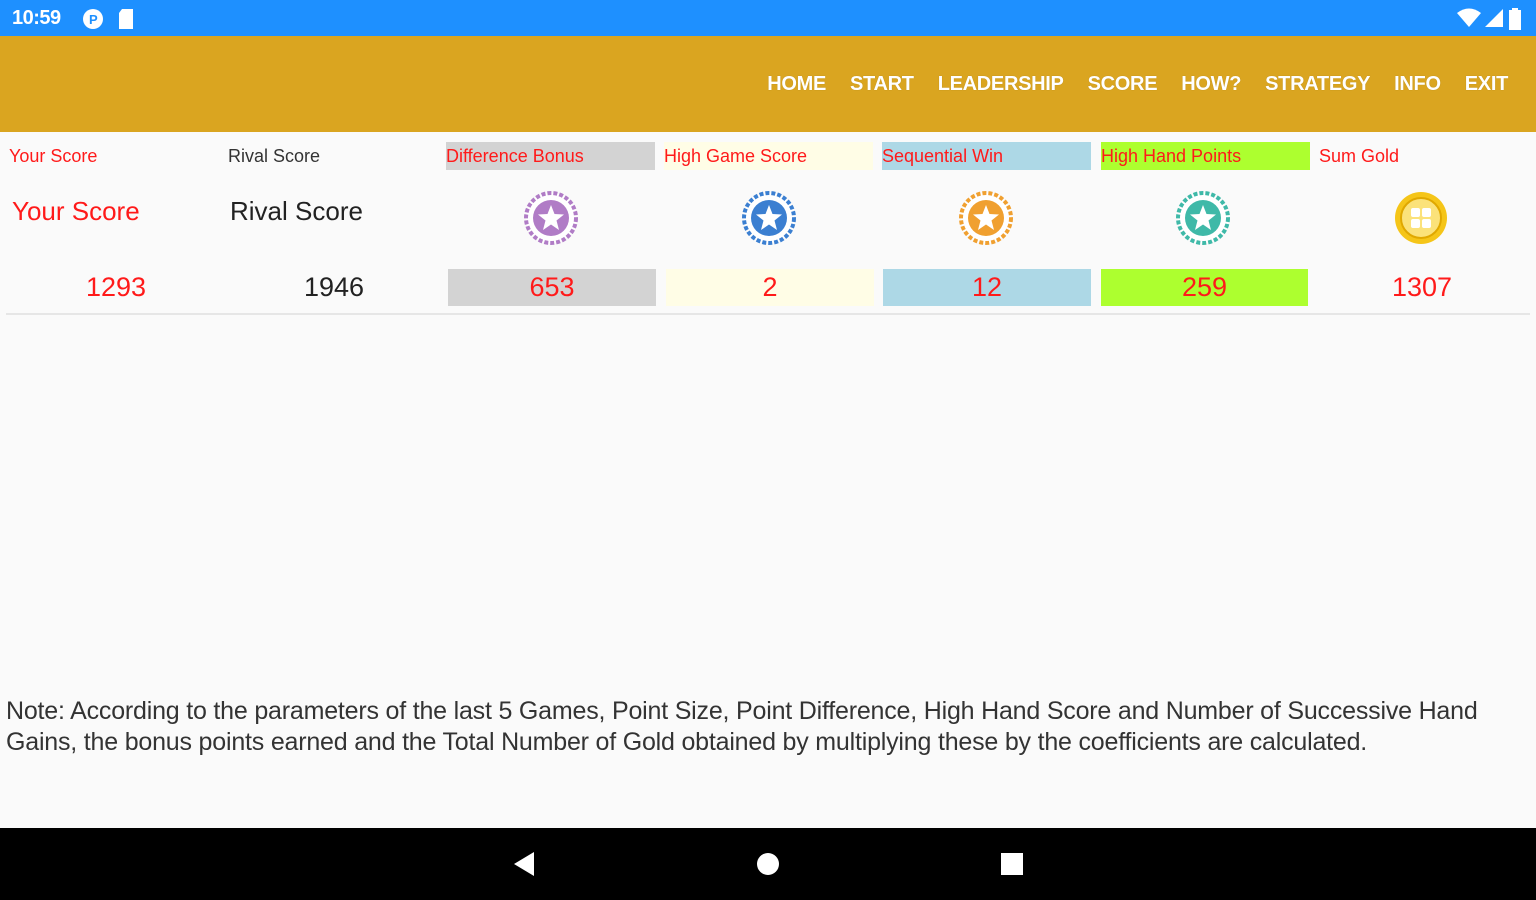 This screenshot has height=900, width=1536. What do you see at coordinates (53, 156) in the screenshot?
I see `header-your-score: Your Score` at bounding box center [53, 156].